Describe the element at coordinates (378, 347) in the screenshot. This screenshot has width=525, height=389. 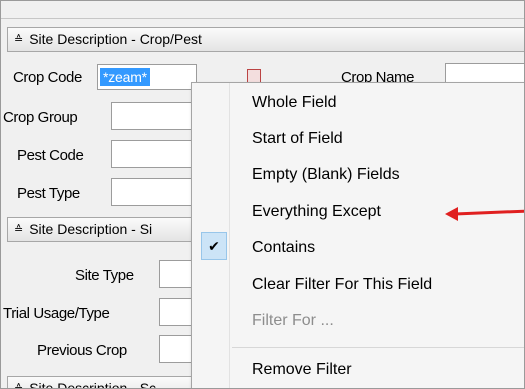
I see `menu-separator` at that location.